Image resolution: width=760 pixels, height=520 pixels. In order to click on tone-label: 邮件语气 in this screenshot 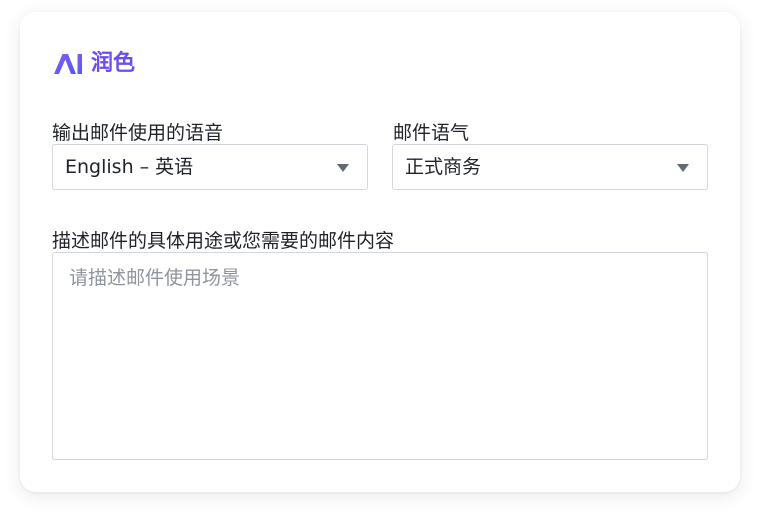, I will do `click(431, 133)`.